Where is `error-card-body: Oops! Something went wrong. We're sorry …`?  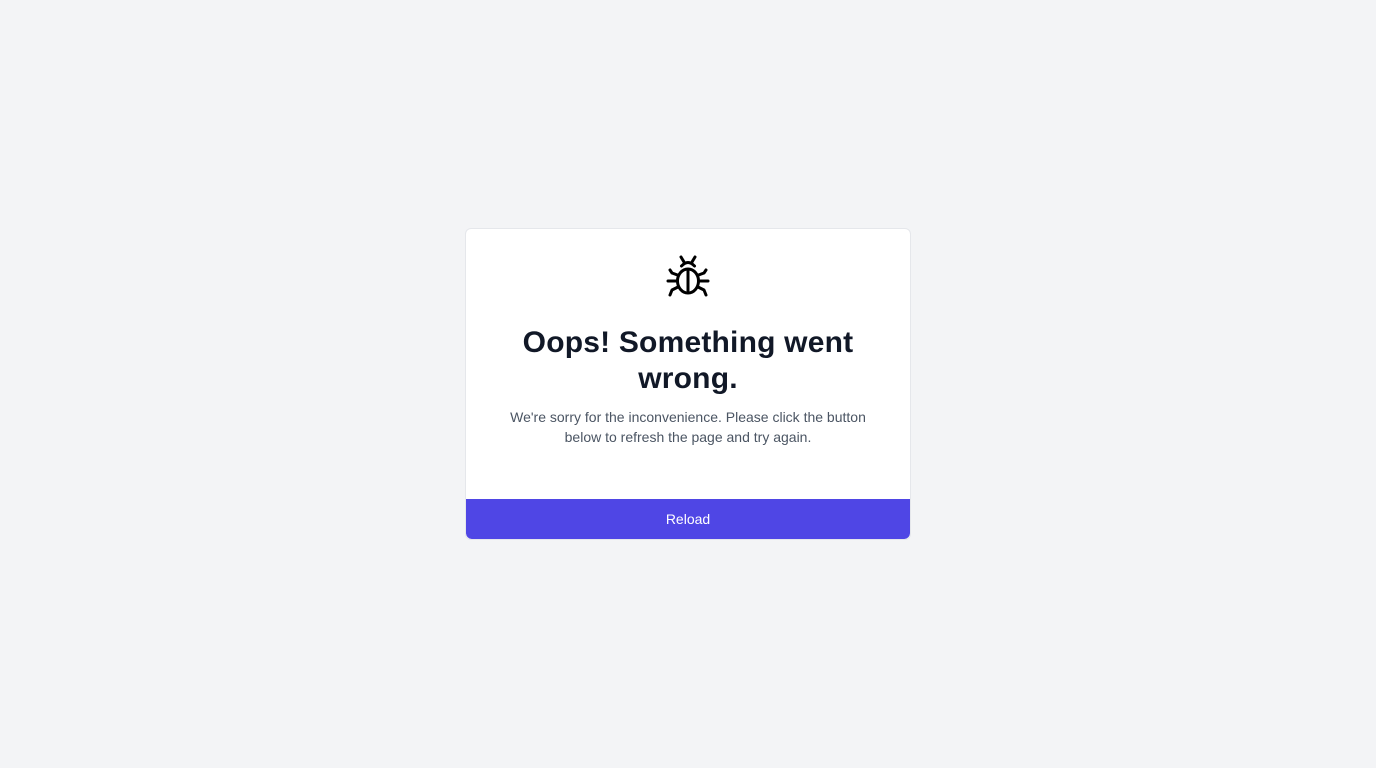
error-card-body: Oops! Something went wrong. We're sorry … is located at coordinates (688, 338).